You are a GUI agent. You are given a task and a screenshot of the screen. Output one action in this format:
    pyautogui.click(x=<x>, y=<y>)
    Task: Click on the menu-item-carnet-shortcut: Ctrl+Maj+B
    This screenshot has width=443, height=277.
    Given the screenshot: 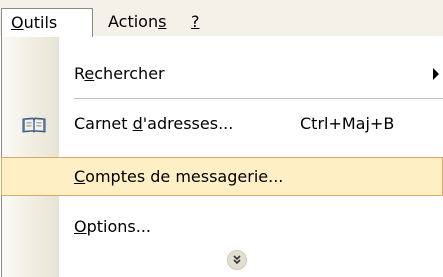 What is the action you would take?
    pyautogui.click(x=347, y=123)
    